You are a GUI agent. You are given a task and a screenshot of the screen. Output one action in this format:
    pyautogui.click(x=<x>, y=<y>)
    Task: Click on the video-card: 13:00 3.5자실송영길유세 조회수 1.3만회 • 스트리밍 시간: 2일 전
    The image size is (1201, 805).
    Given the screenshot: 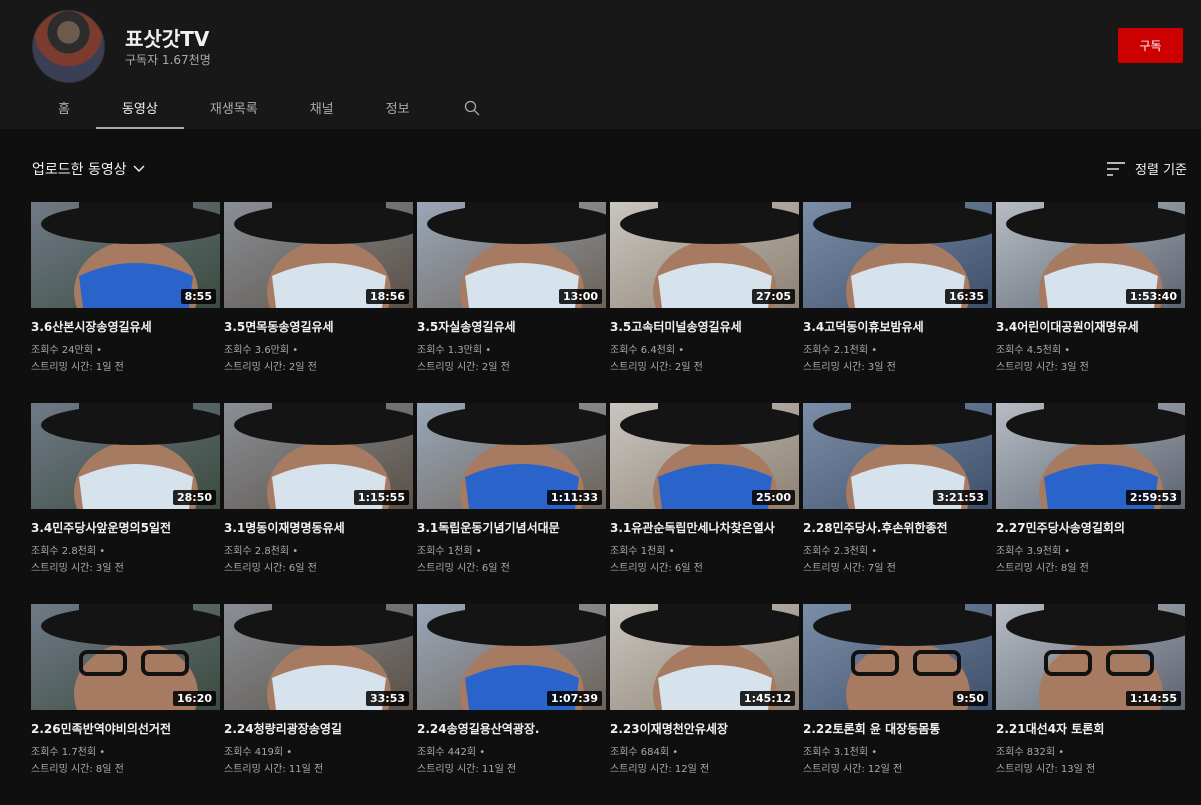 What is the action you would take?
    pyautogui.click(x=511, y=302)
    